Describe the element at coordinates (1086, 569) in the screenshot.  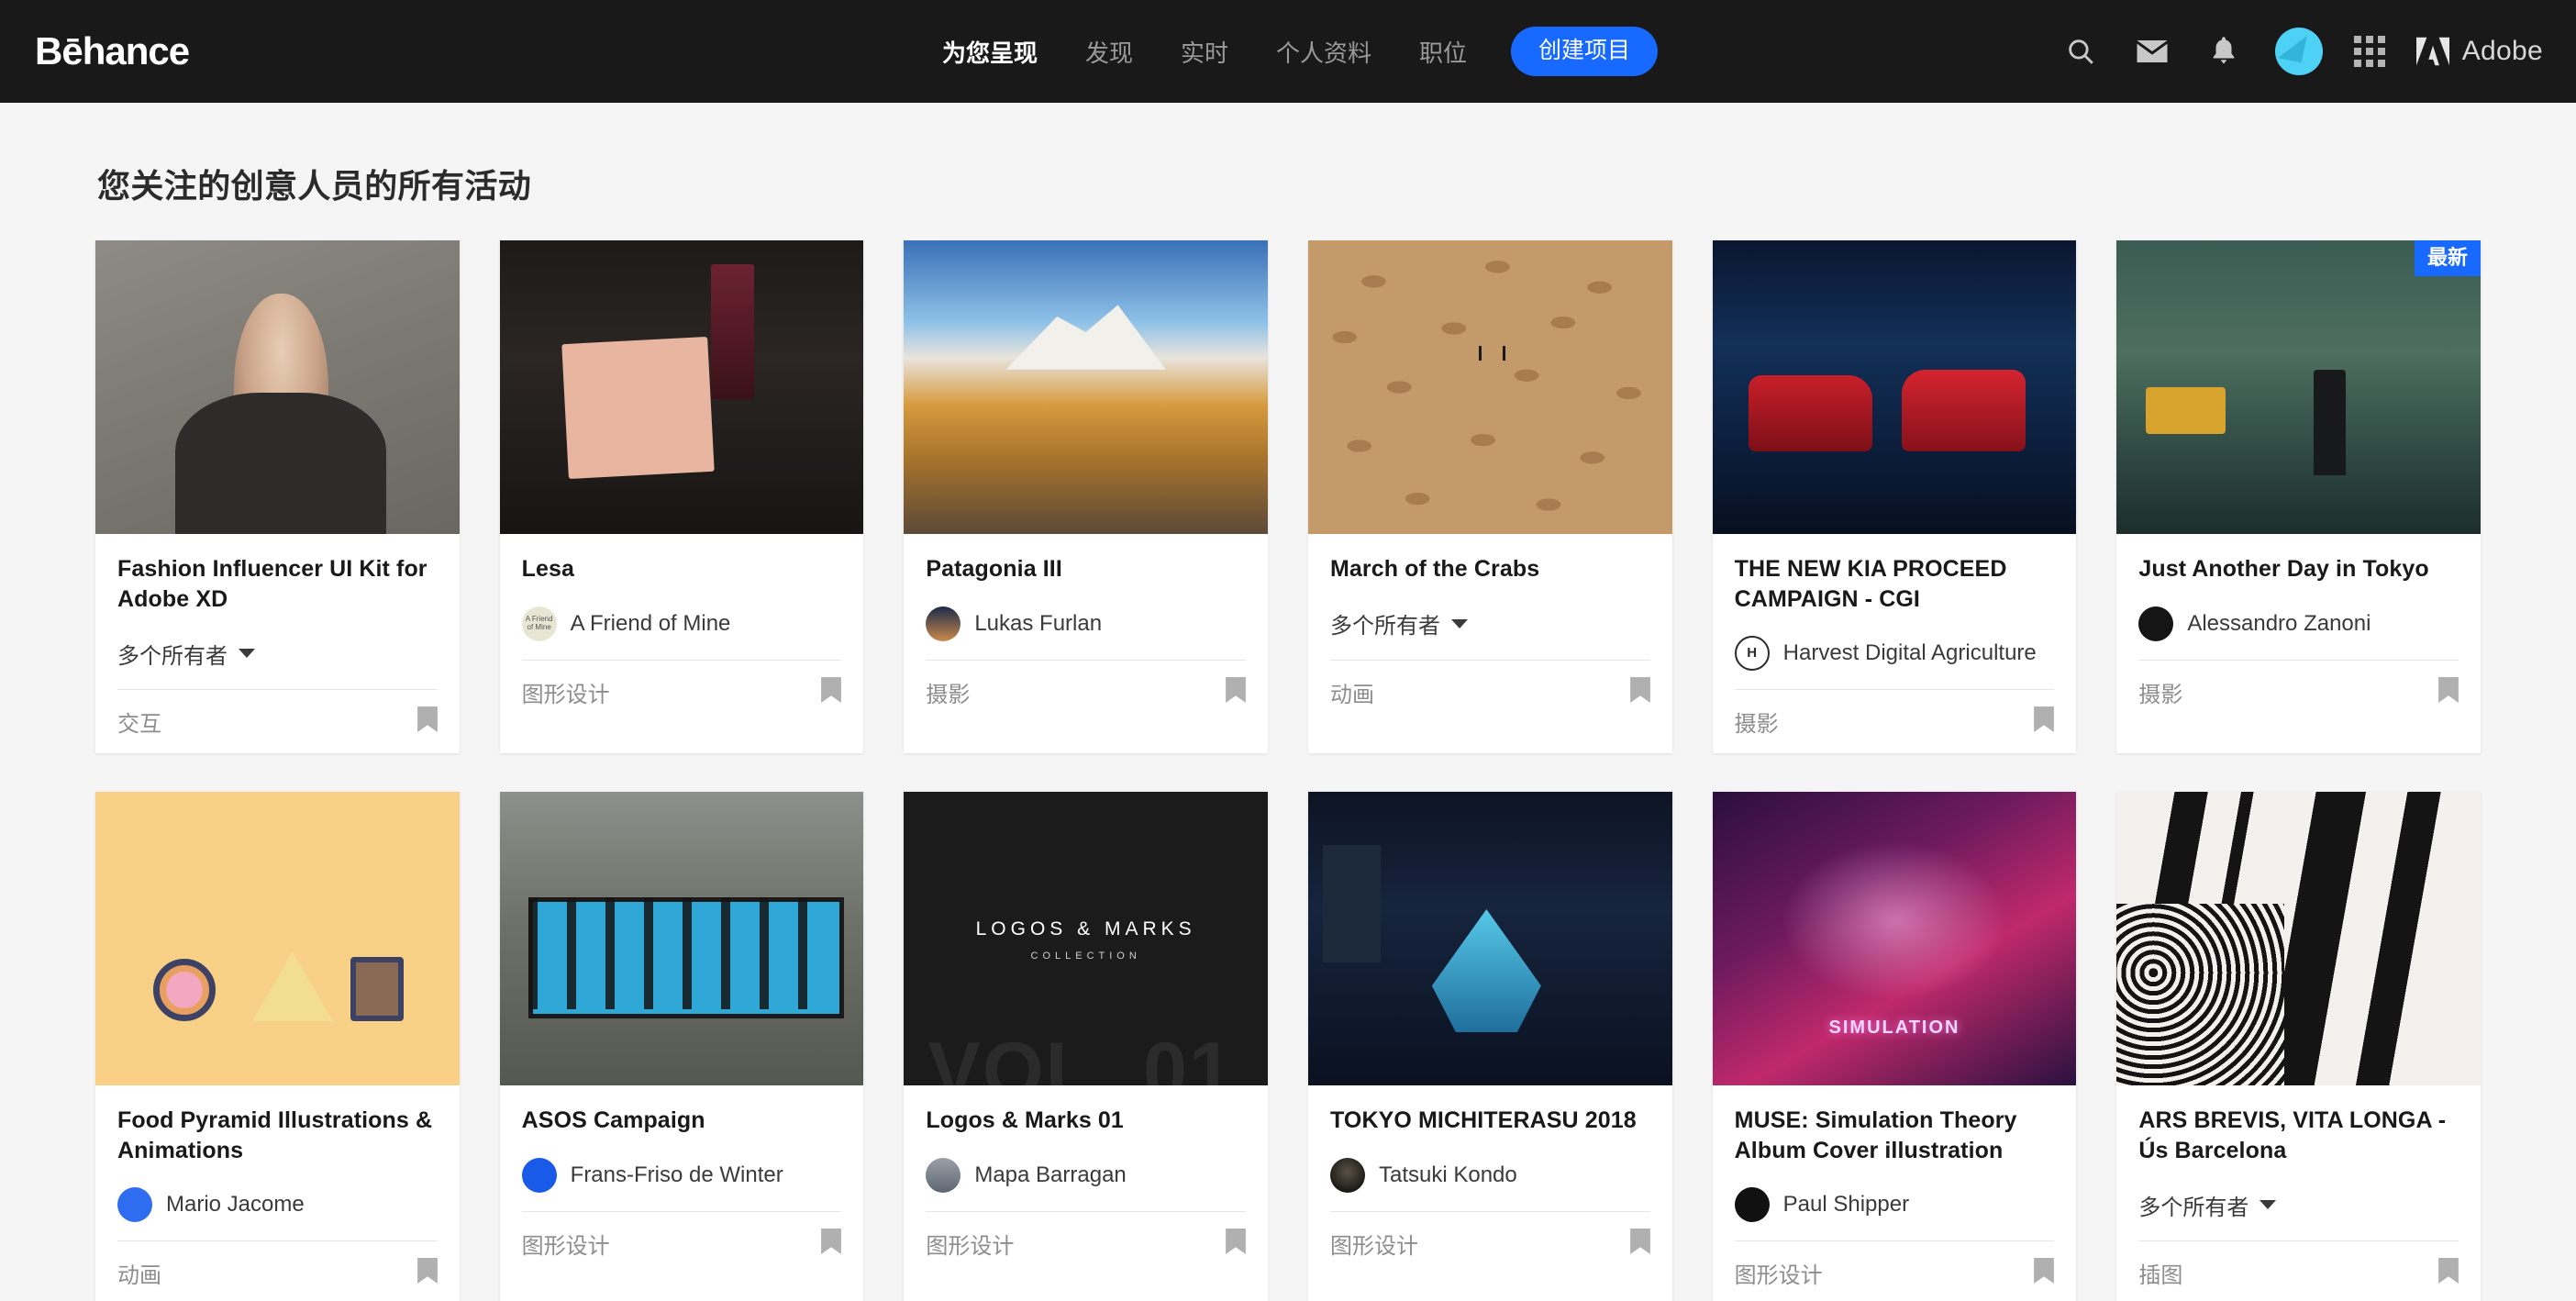
I see `project-title: Patagonia III` at that location.